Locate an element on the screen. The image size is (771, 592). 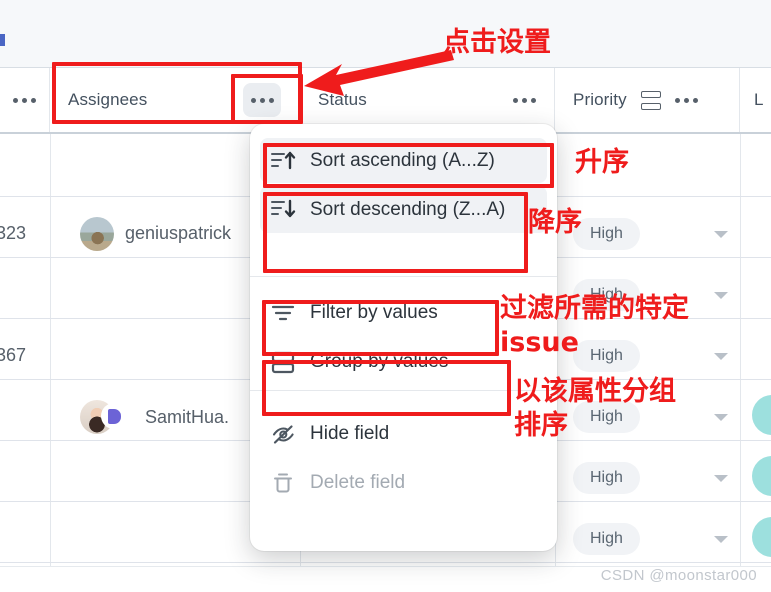
annotation-ascending: 升序 is located at coordinates (602, 162).